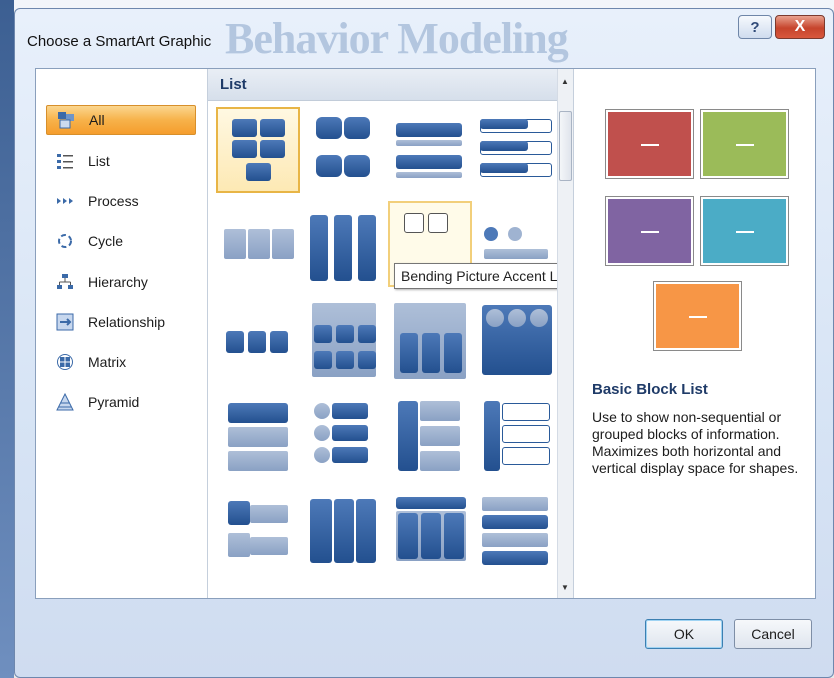 The width and height of the screenshot is (834, 678). What do you see at coordinates (650, 389) in the screenshot?
I see `preview-title: Basic Block List` at bounding box center [650, 389].